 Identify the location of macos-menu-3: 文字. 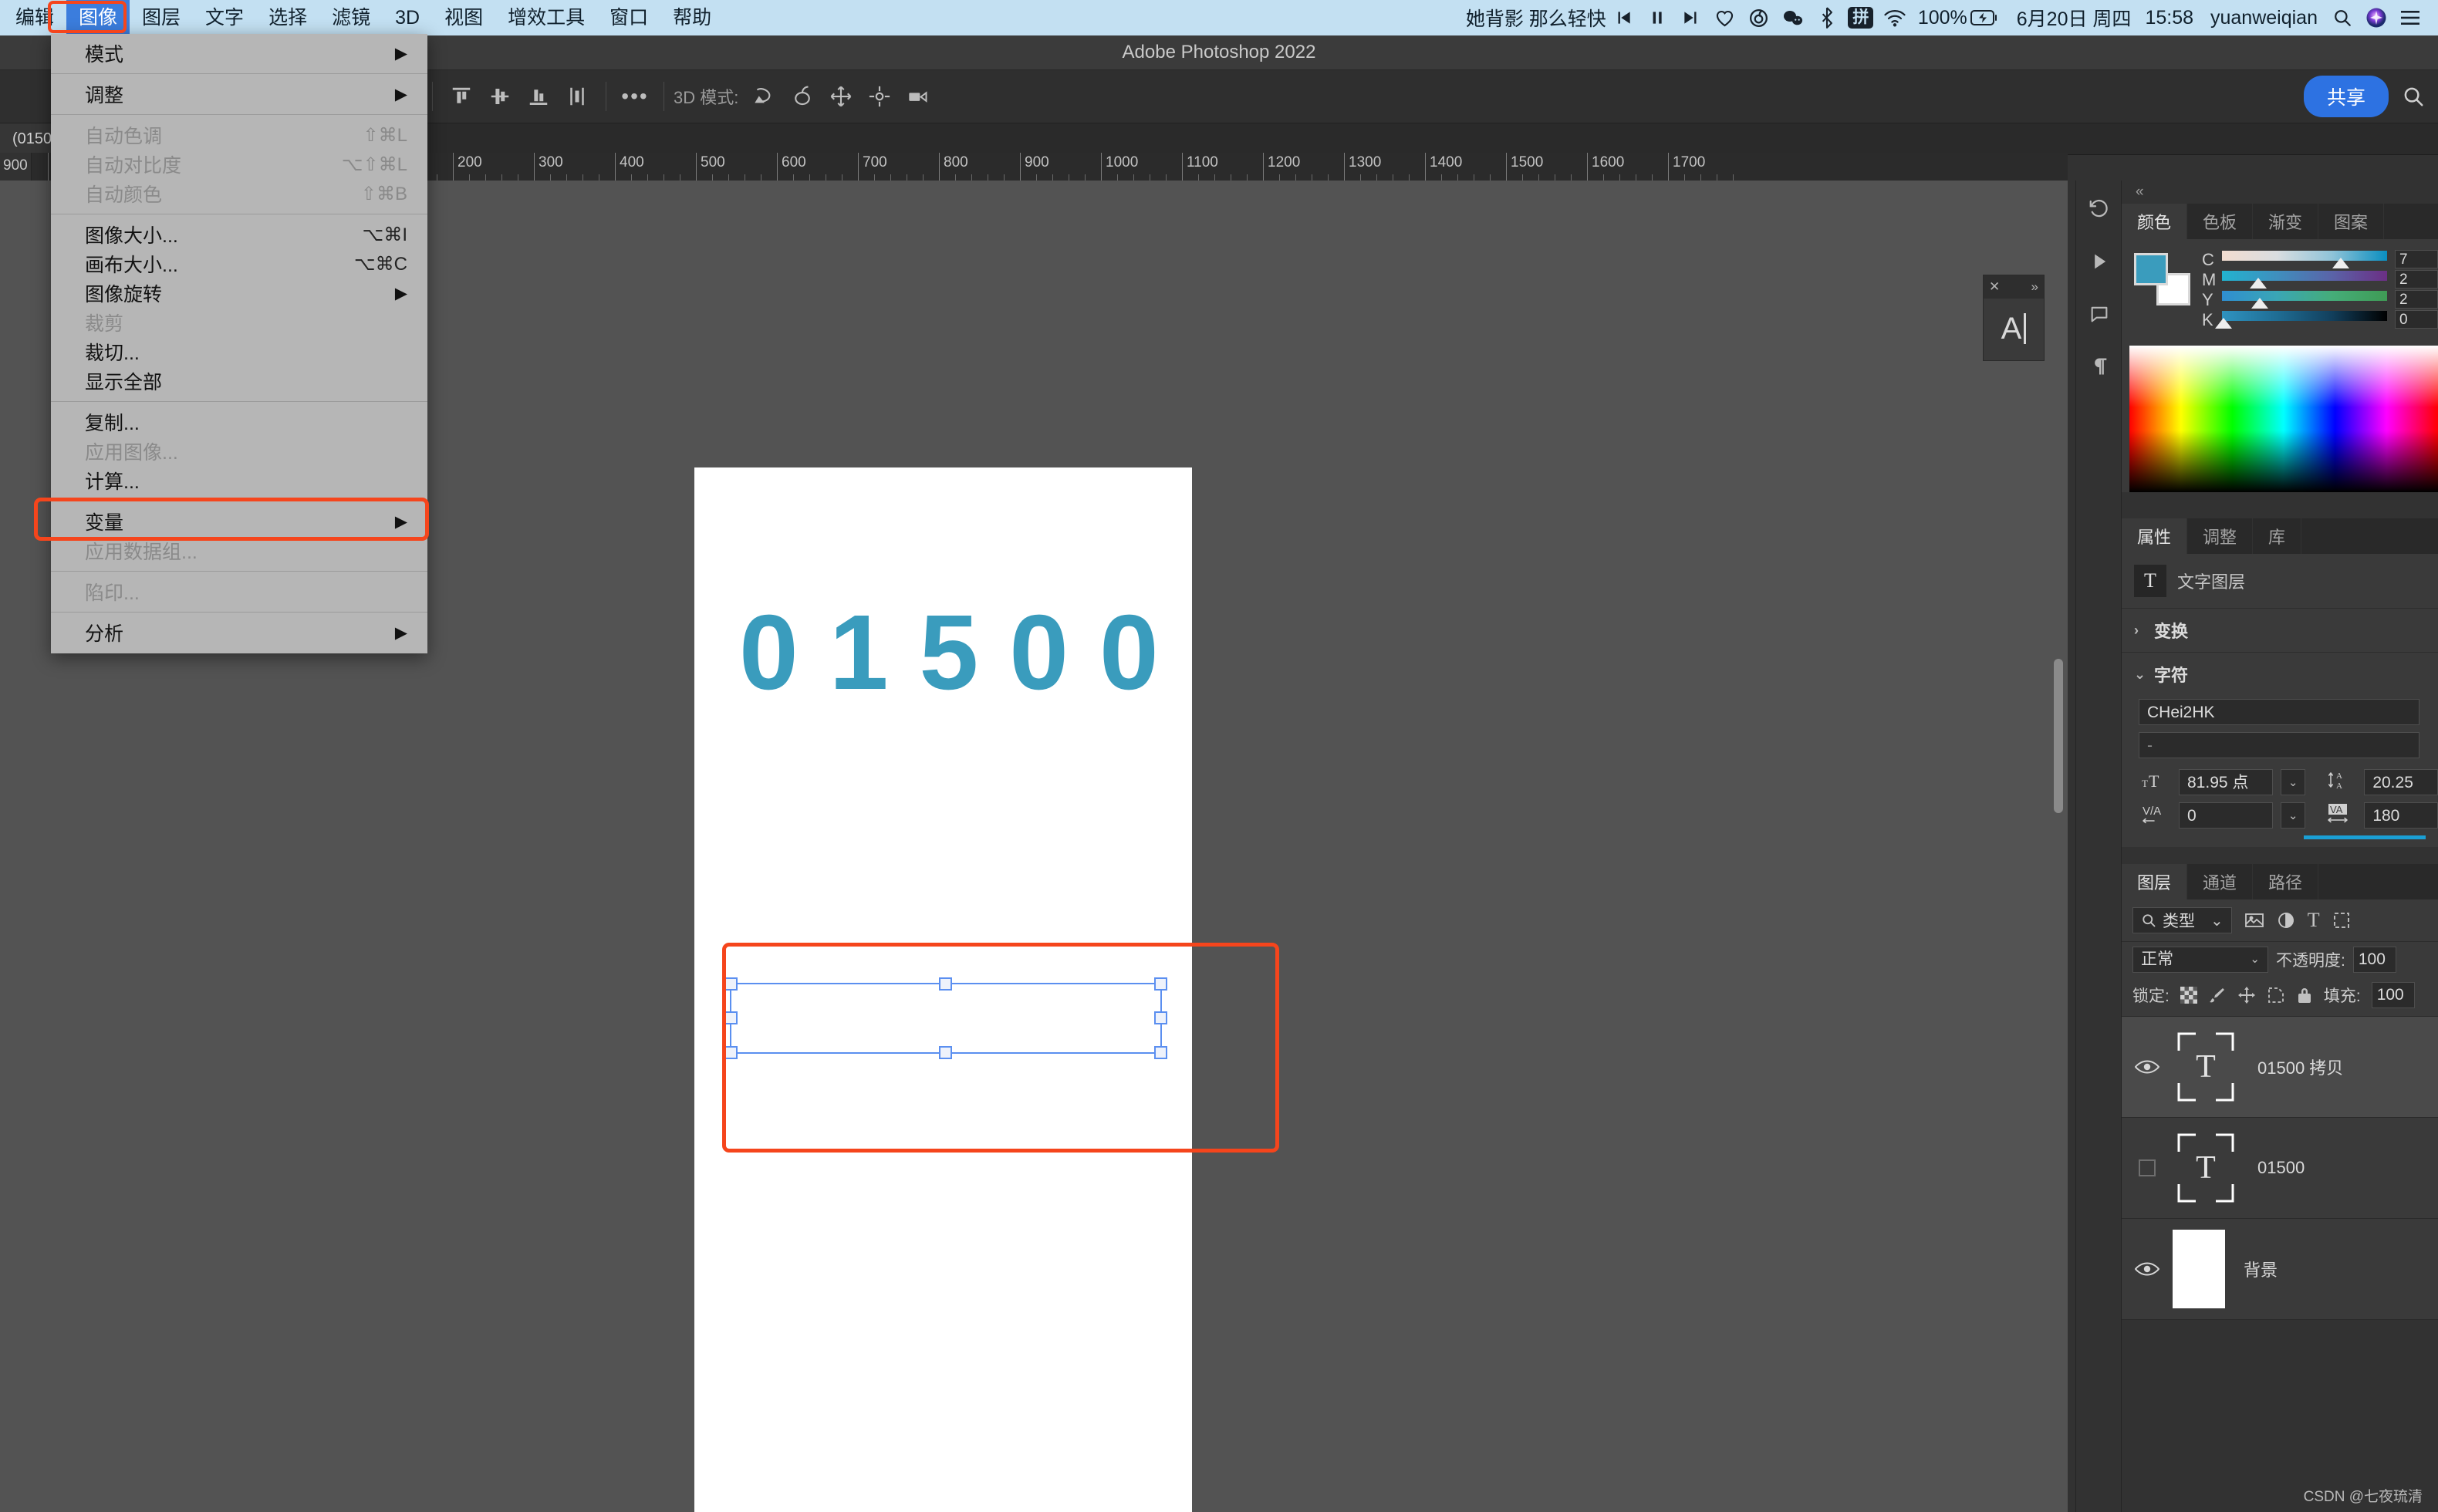
(224, 17).